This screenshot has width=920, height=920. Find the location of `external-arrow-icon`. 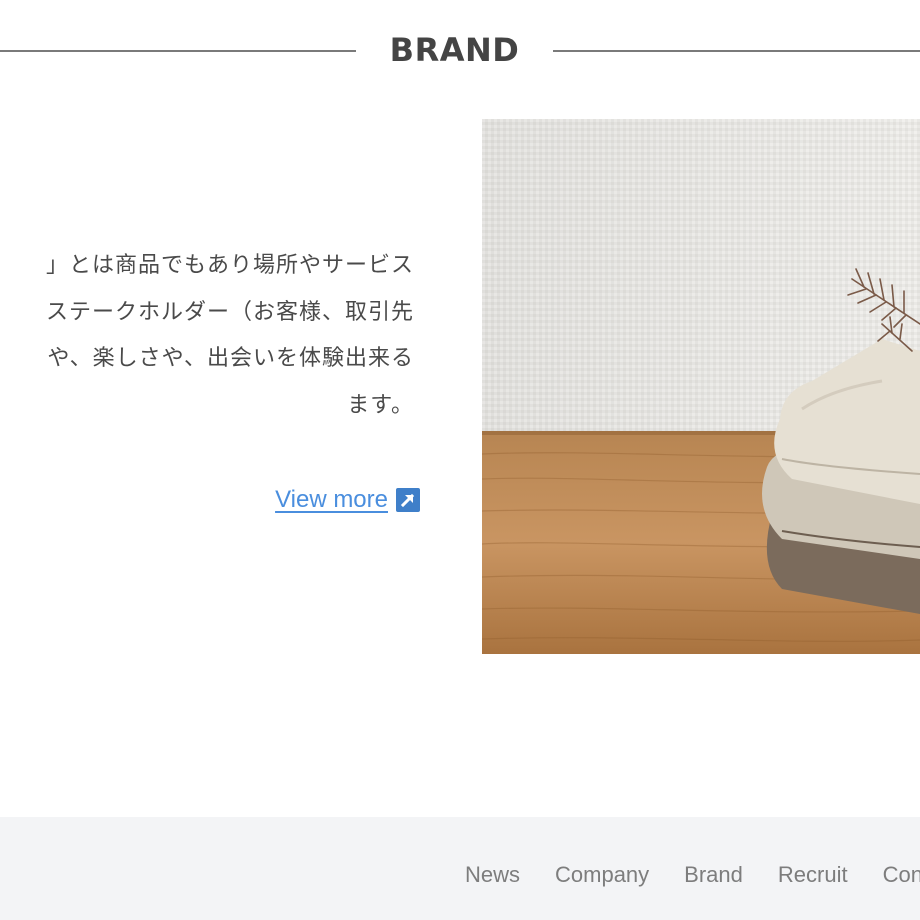

external-arrow-icon is located at coordinates (408, 500).